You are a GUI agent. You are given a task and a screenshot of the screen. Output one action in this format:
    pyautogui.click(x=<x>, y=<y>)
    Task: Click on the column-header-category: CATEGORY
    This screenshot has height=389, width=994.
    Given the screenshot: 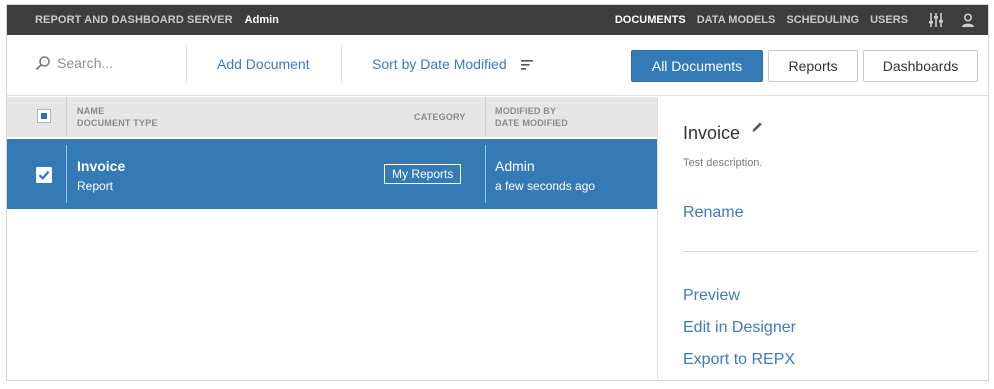 What is the action you would take?
    pyautogui.click(x=440, y=117)
    